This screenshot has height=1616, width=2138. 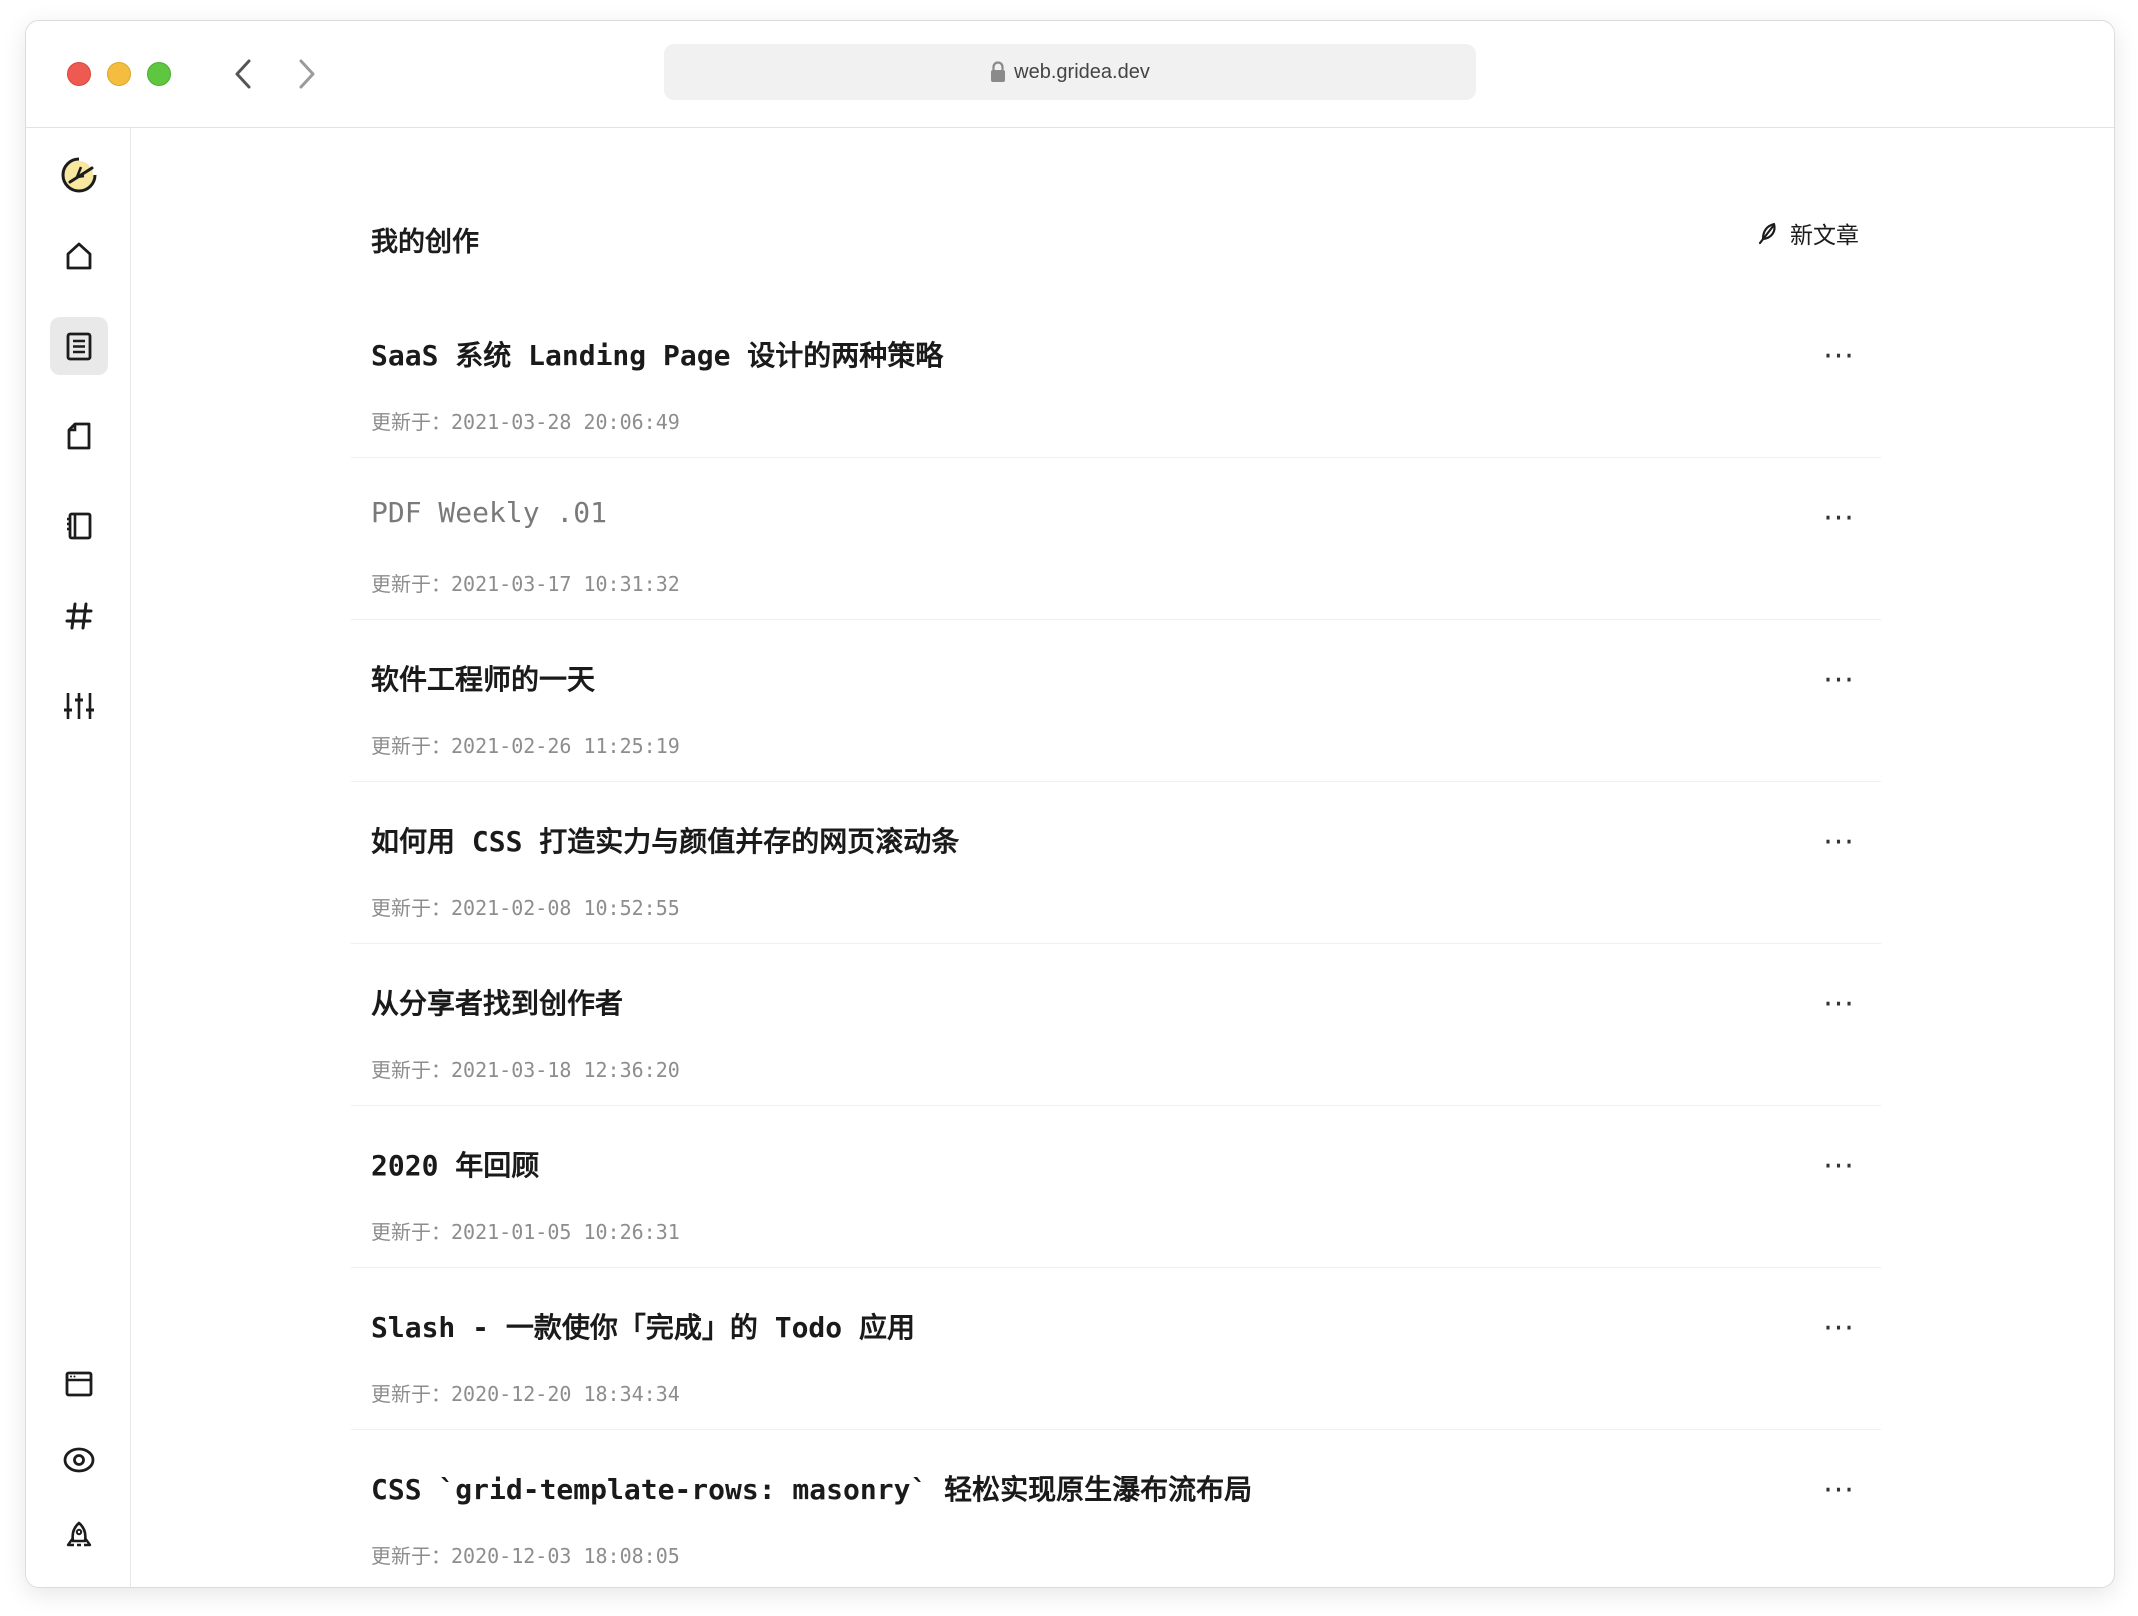 What do you see at coordinates (79, 526) in the screenshot?
I see `menu-icon` at bounding box center [79, 526].